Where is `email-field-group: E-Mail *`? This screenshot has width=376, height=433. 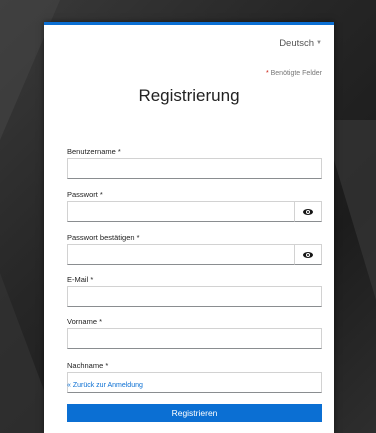
email-field-group: E-Mail * is located at coordinates (194, 291).